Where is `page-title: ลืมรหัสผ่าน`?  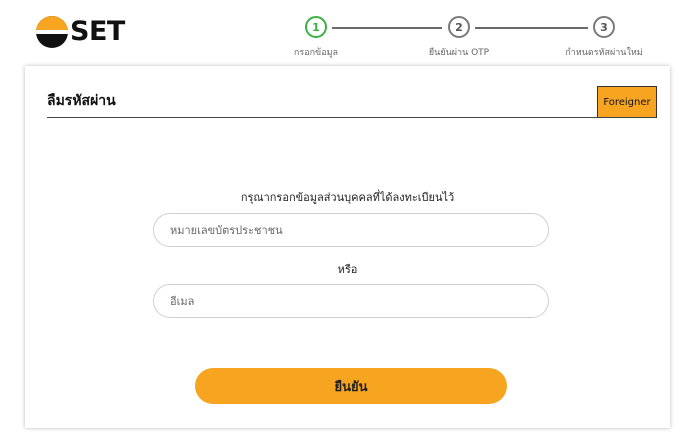
page-title: ลืมรหัสผ่าน is located at coordinates (81, 101).